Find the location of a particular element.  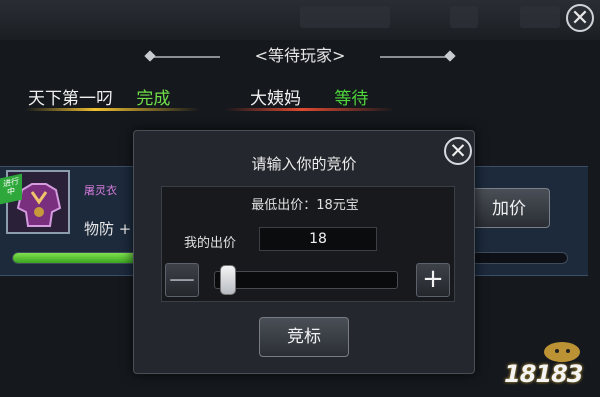

main-close-button: ✕ is located at coordinates (580, 18).